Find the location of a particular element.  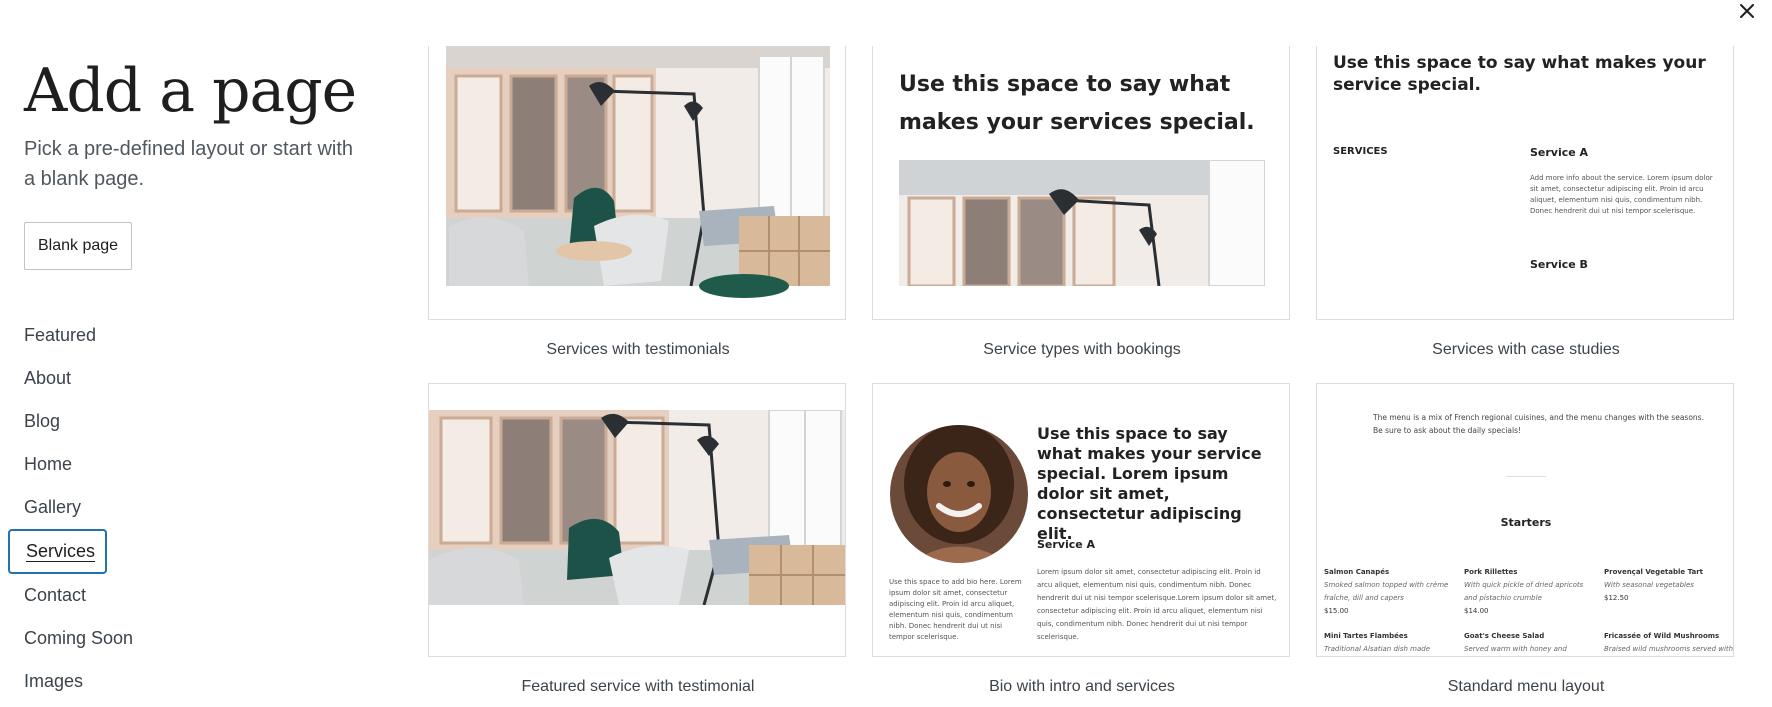

menu-item-desc: With seasonal vegetables is located at coordinates (1649, 585).